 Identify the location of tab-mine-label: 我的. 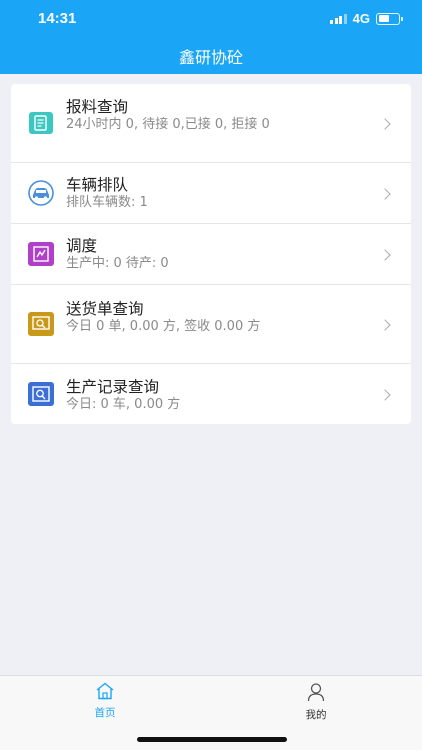
(316, 715).